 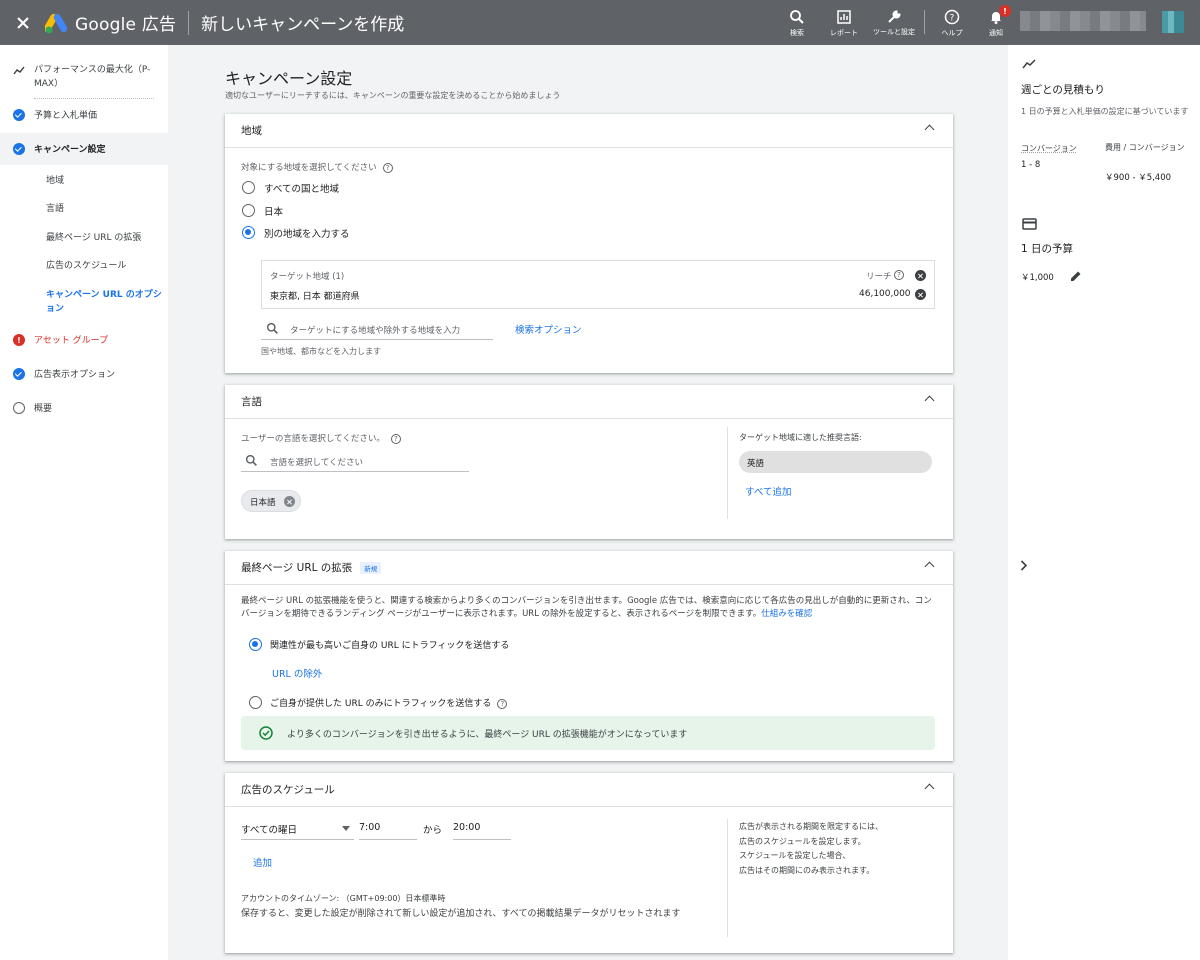 I want to click on avatar, so click(x=1173, y=22).